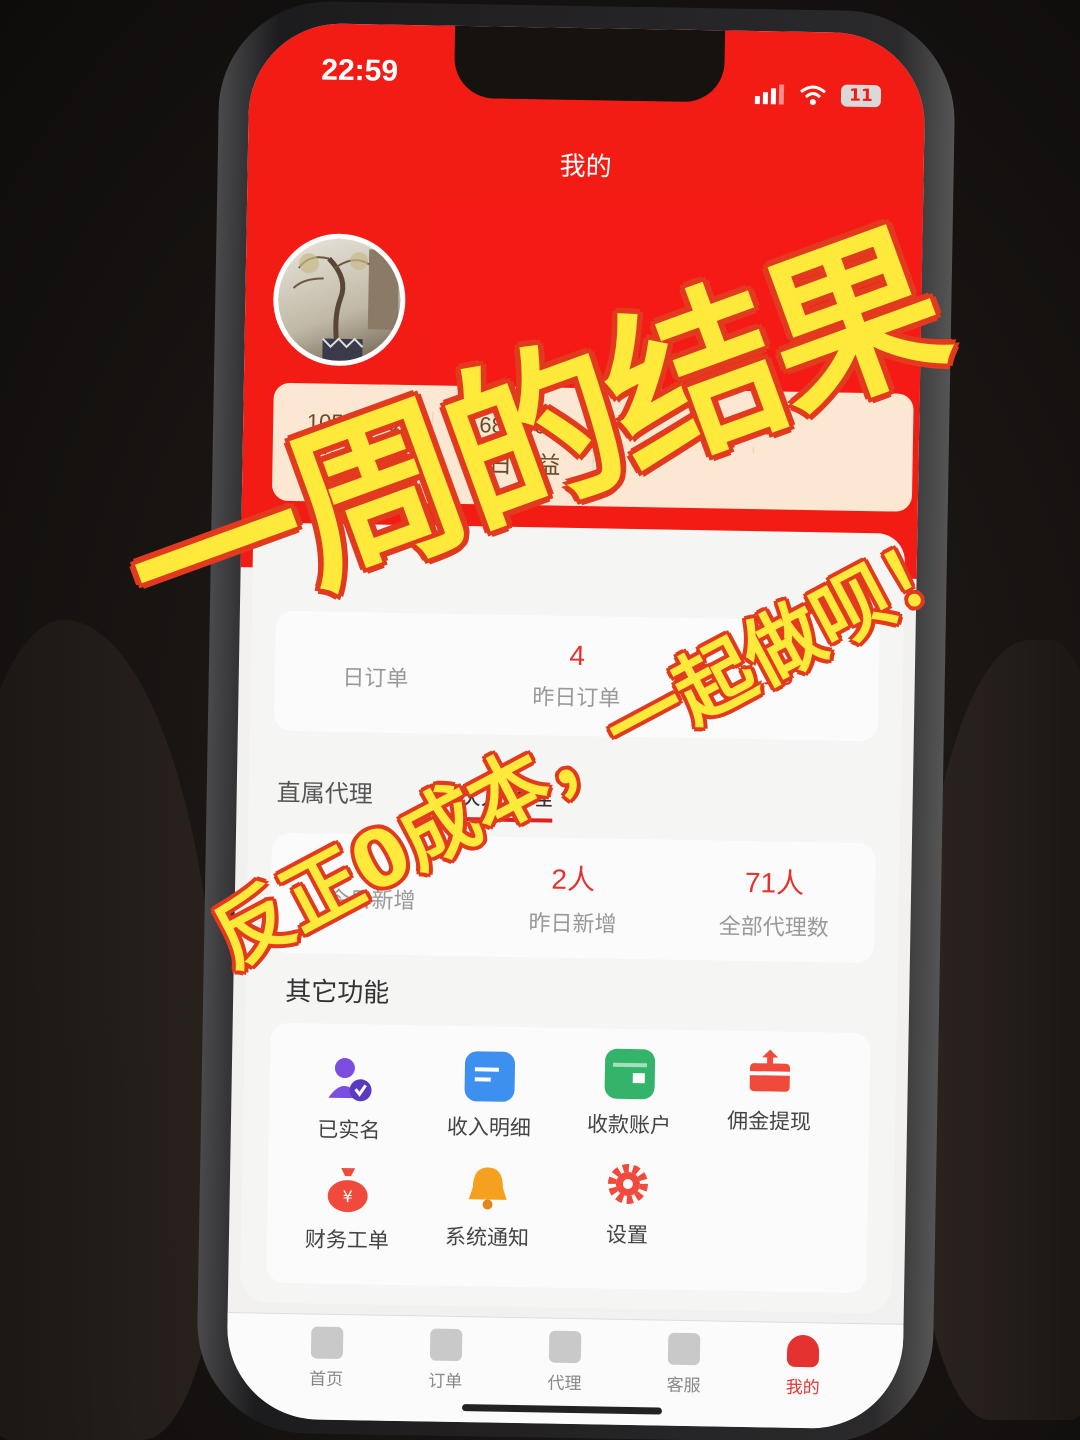  Describe the element at coordinates (769, 1121) in the screenshot. I see `function-label: 佣金提现` at that location.